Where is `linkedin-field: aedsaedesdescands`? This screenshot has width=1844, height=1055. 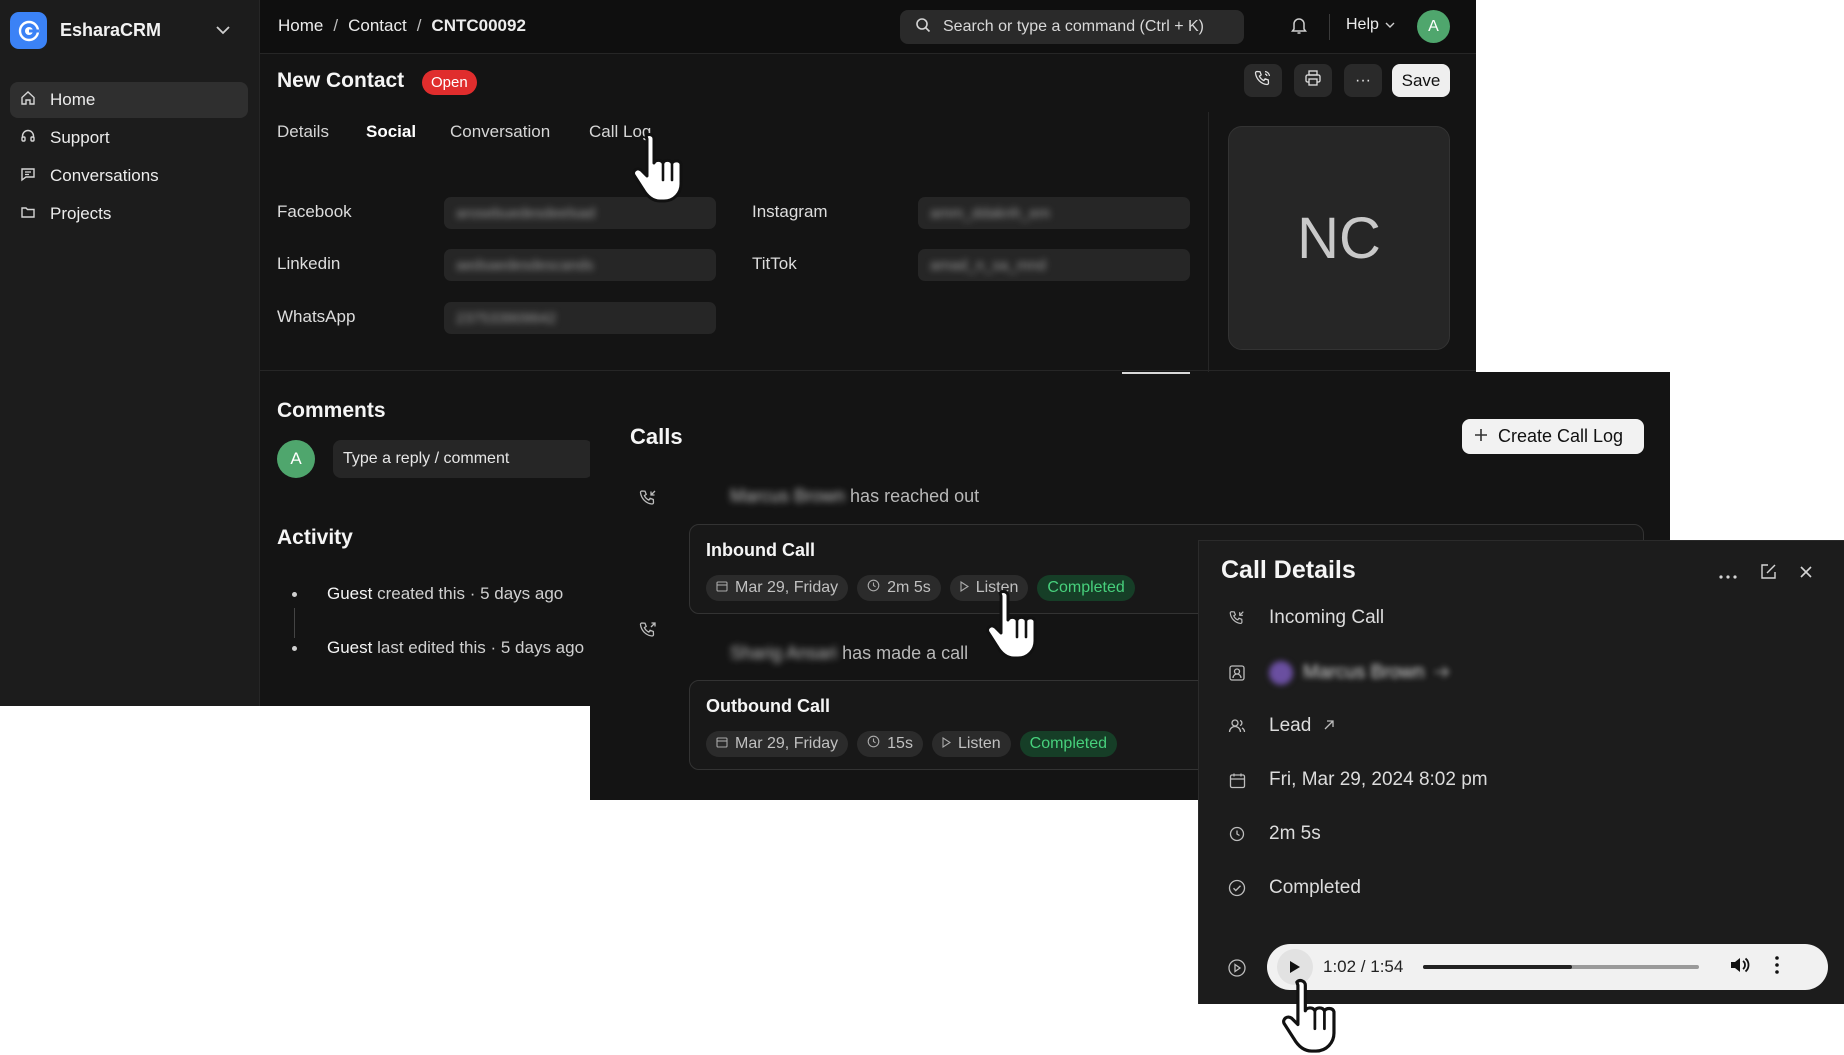 linkedin-field: aedsaedesdescands is located at coordinates (580, 265).